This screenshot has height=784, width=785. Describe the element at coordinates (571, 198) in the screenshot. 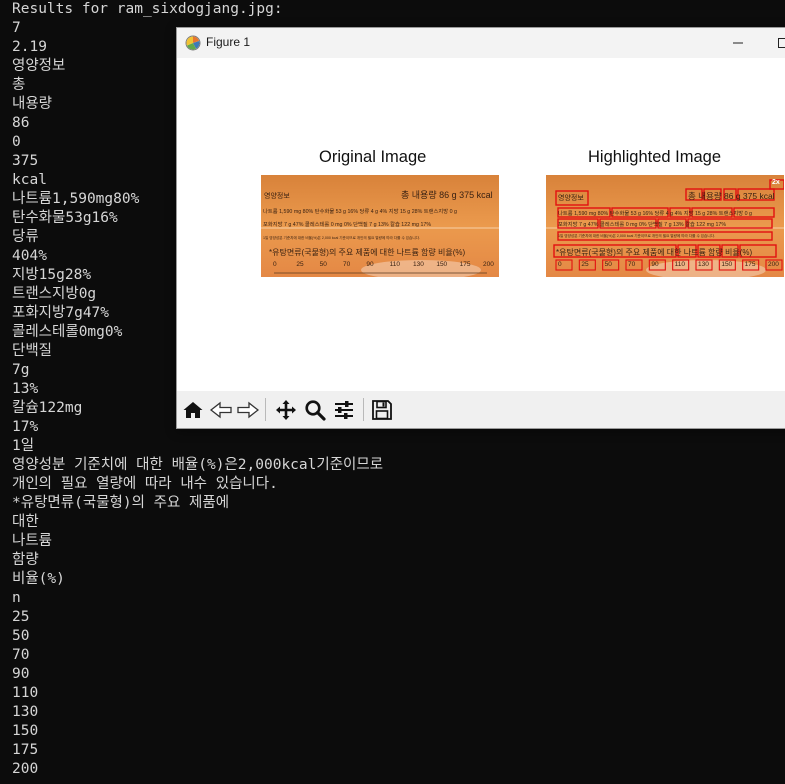

I see `highlighted-header-left: 영양정보` at that location.